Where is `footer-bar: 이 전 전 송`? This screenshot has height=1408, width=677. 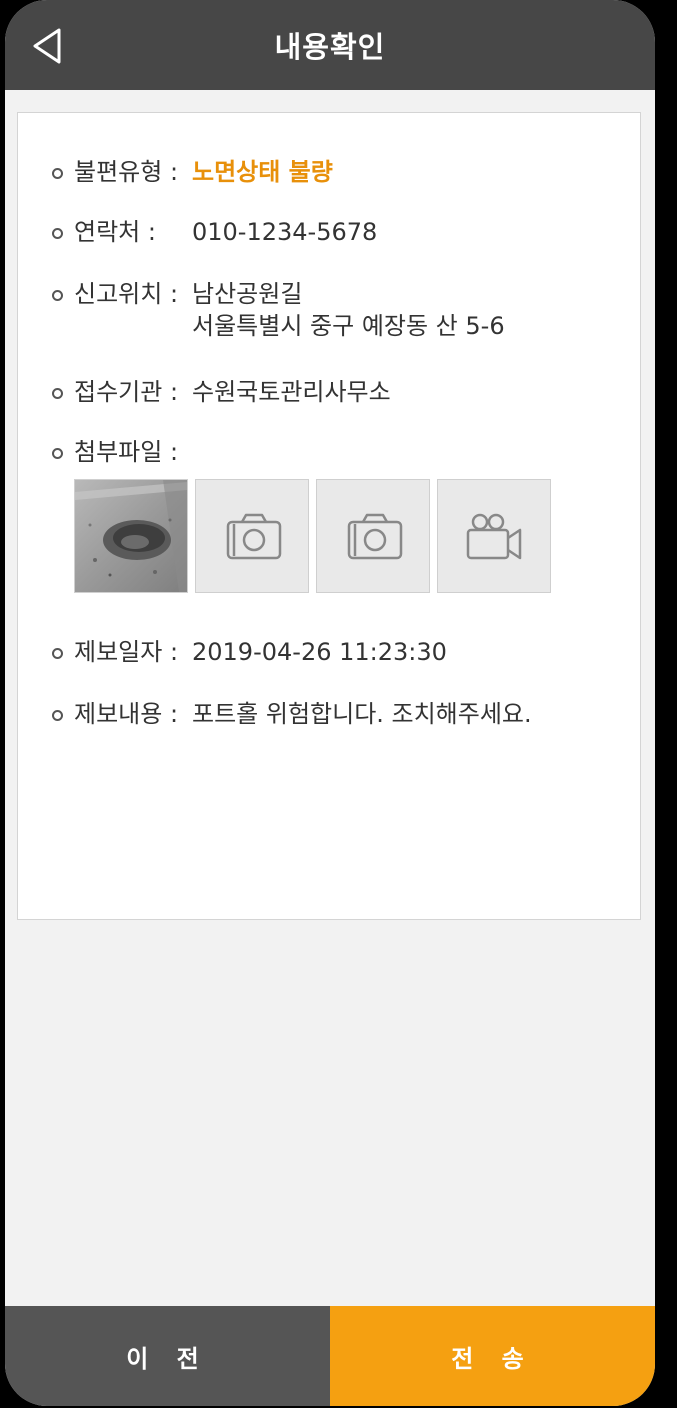 footer-bar: 이 전 전 송 is located at coordinates (330, 1356).